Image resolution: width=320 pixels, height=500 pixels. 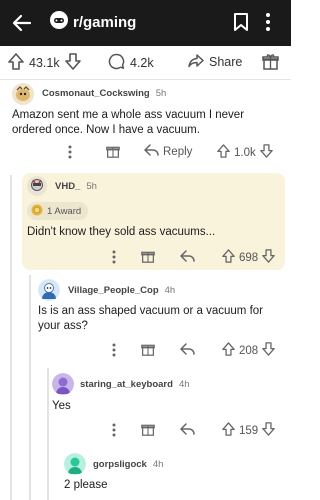 What do you see at coordinates (113, 290) in the screenshot?
I see `username: Village_People_Cop` at bounding box center [113, 290].